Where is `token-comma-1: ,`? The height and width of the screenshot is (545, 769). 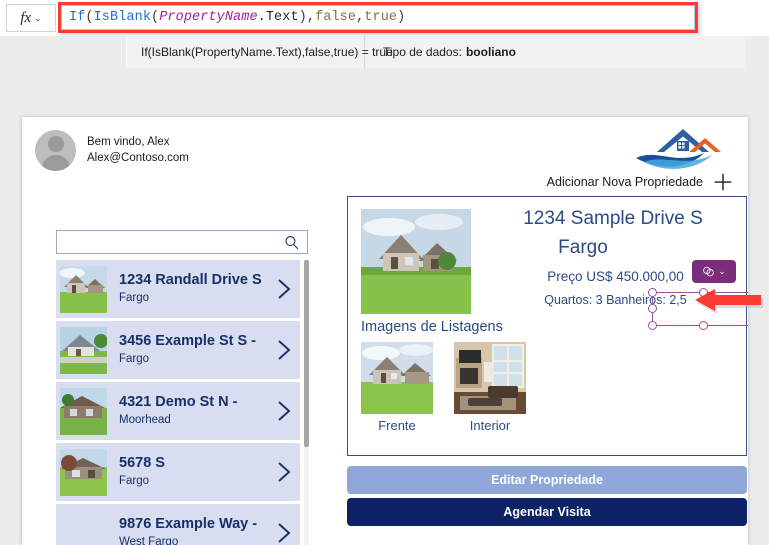 token-comma-1: , is located at coordinates (311, 17).